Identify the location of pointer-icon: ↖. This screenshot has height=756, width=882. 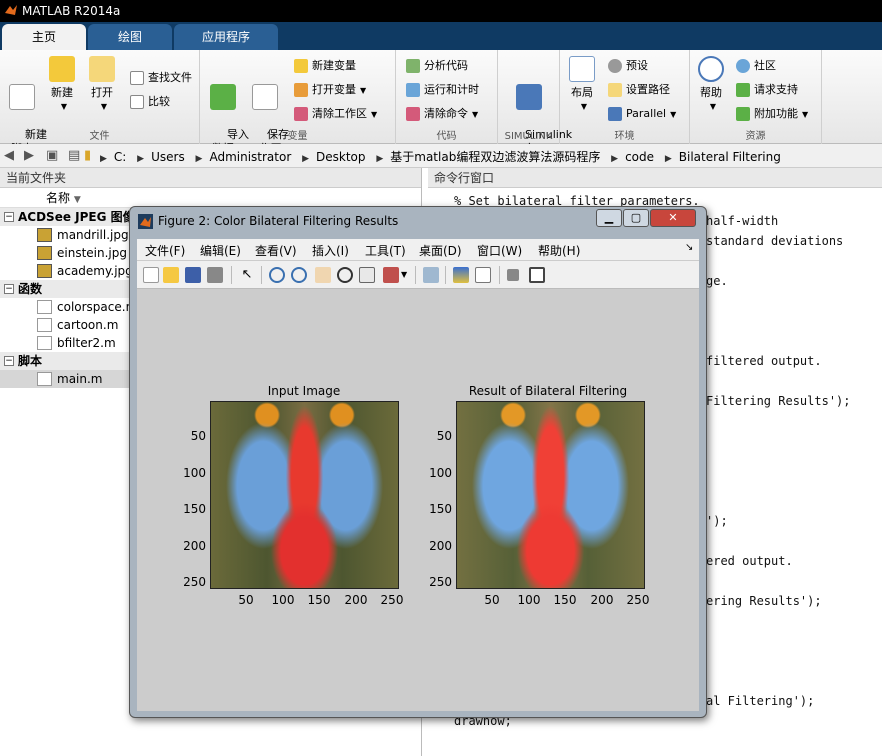
(247, 275).